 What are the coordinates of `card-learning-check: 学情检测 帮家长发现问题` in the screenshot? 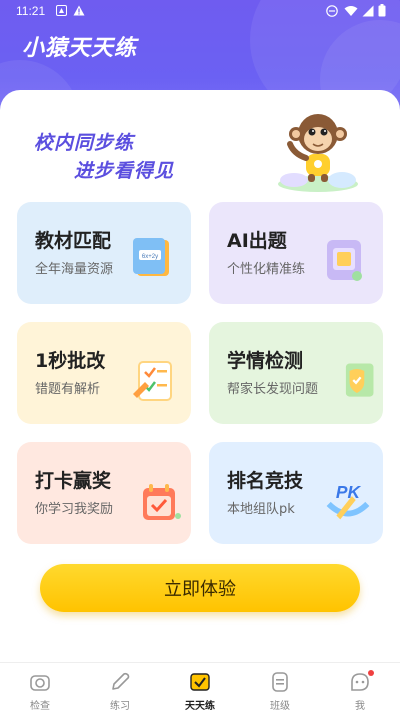 It's located at (296, 373).